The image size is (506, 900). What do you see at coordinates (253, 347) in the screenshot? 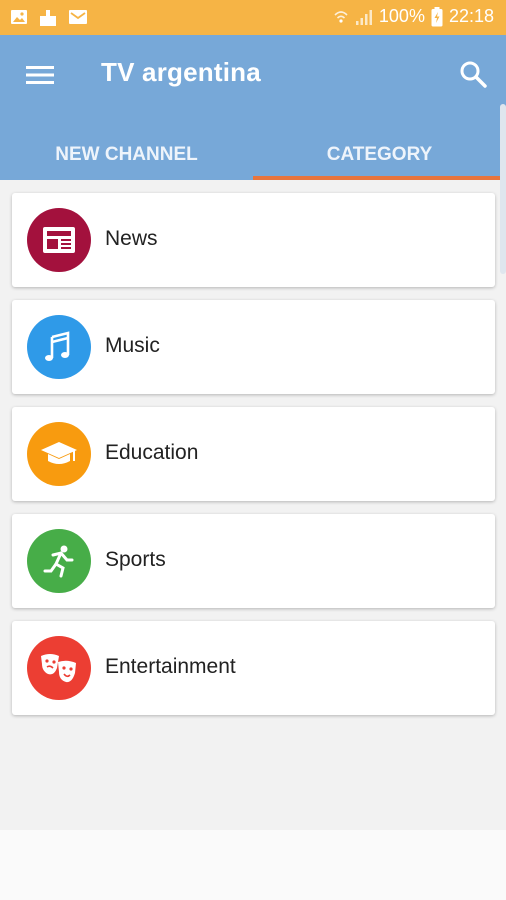
I see `category-card-music: Music` at bounding box center [253, 347].